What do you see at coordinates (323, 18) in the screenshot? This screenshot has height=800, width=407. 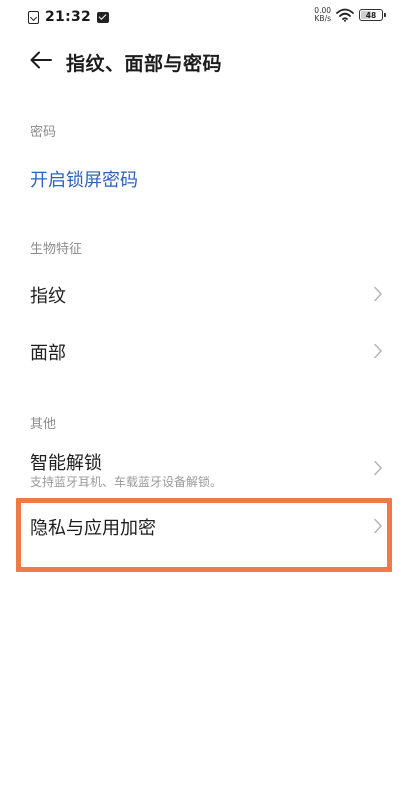 I see `network-speed-unit: KB/s` at bounding box center [323, 18].